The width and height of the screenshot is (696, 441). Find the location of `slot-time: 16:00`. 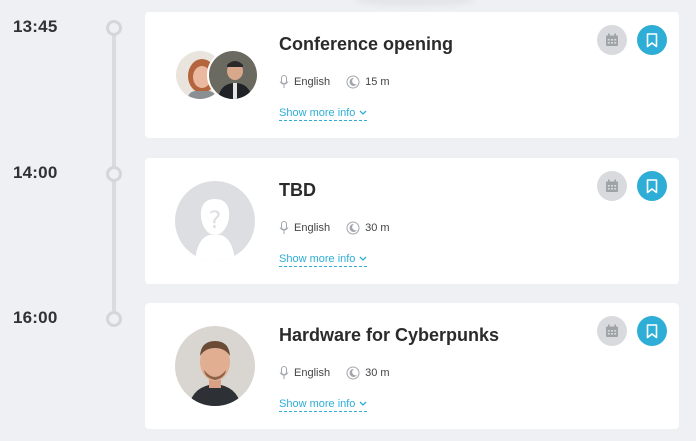

slot-time: 16:00 is located at coordinates (35, 317).